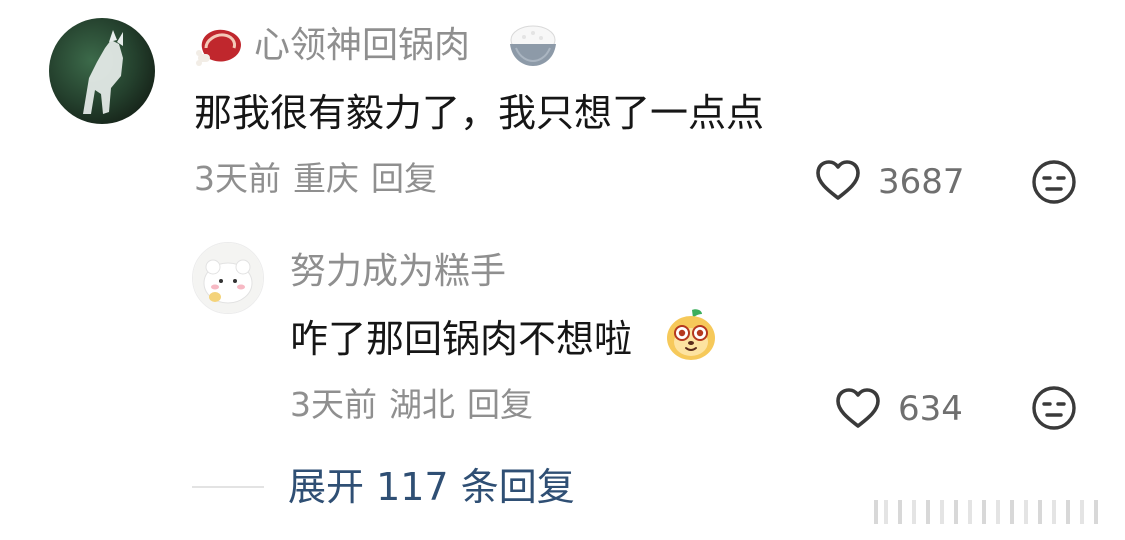  I want to click on reply-username: 努力成为糕手, so click(398, 272).